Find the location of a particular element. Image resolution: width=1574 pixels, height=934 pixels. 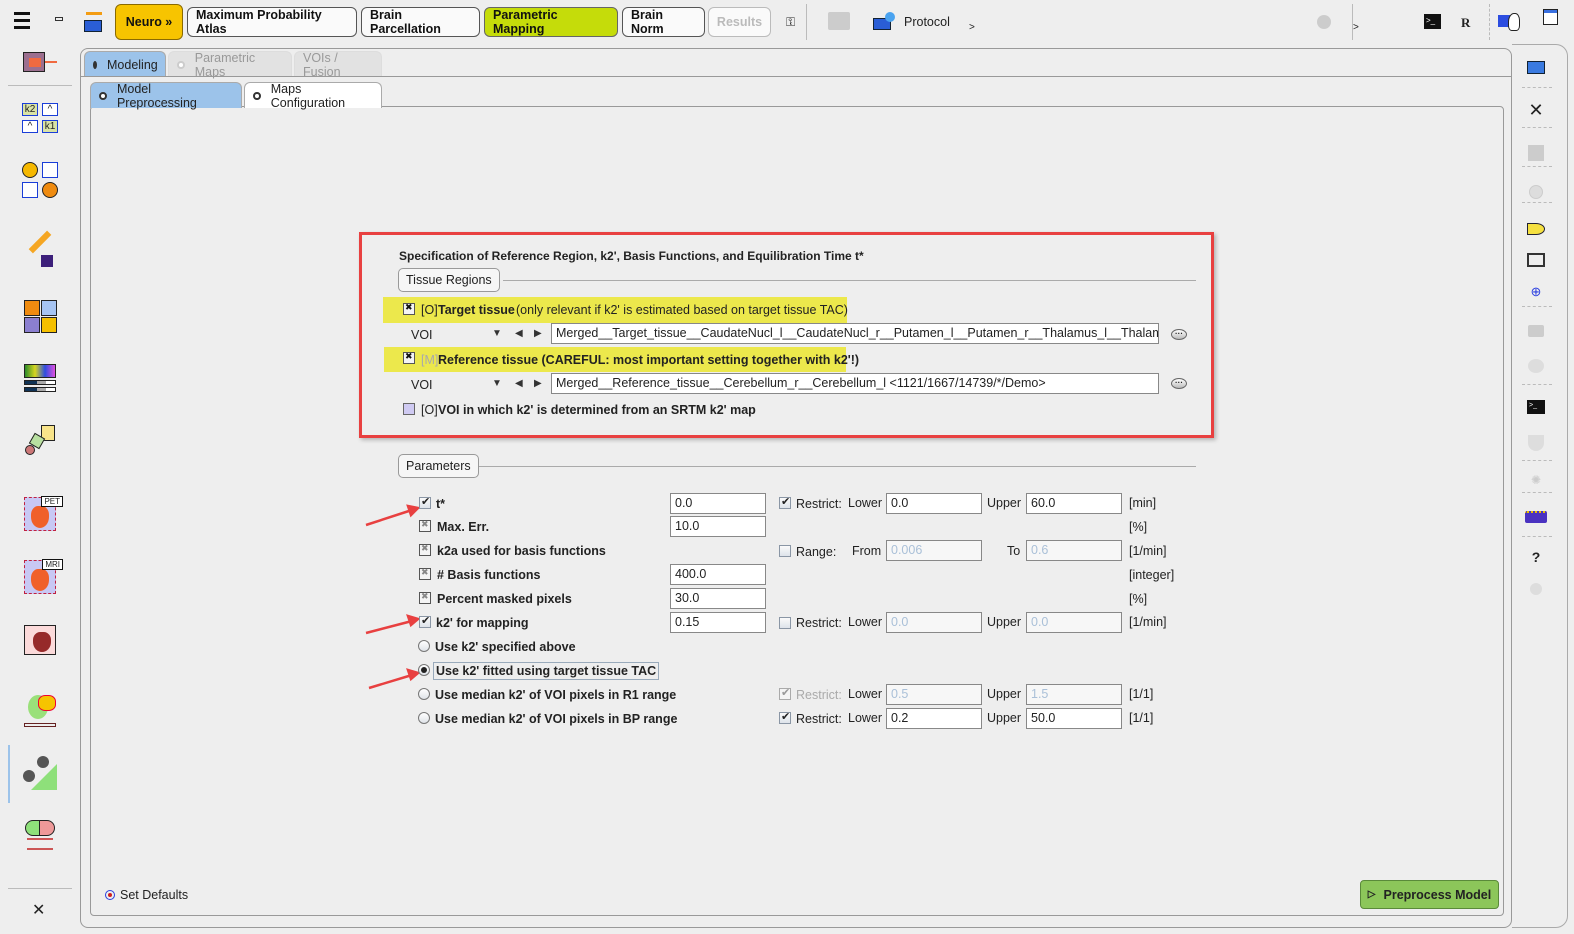

percent-masked-checkbox is located at coordinates (425, 597).